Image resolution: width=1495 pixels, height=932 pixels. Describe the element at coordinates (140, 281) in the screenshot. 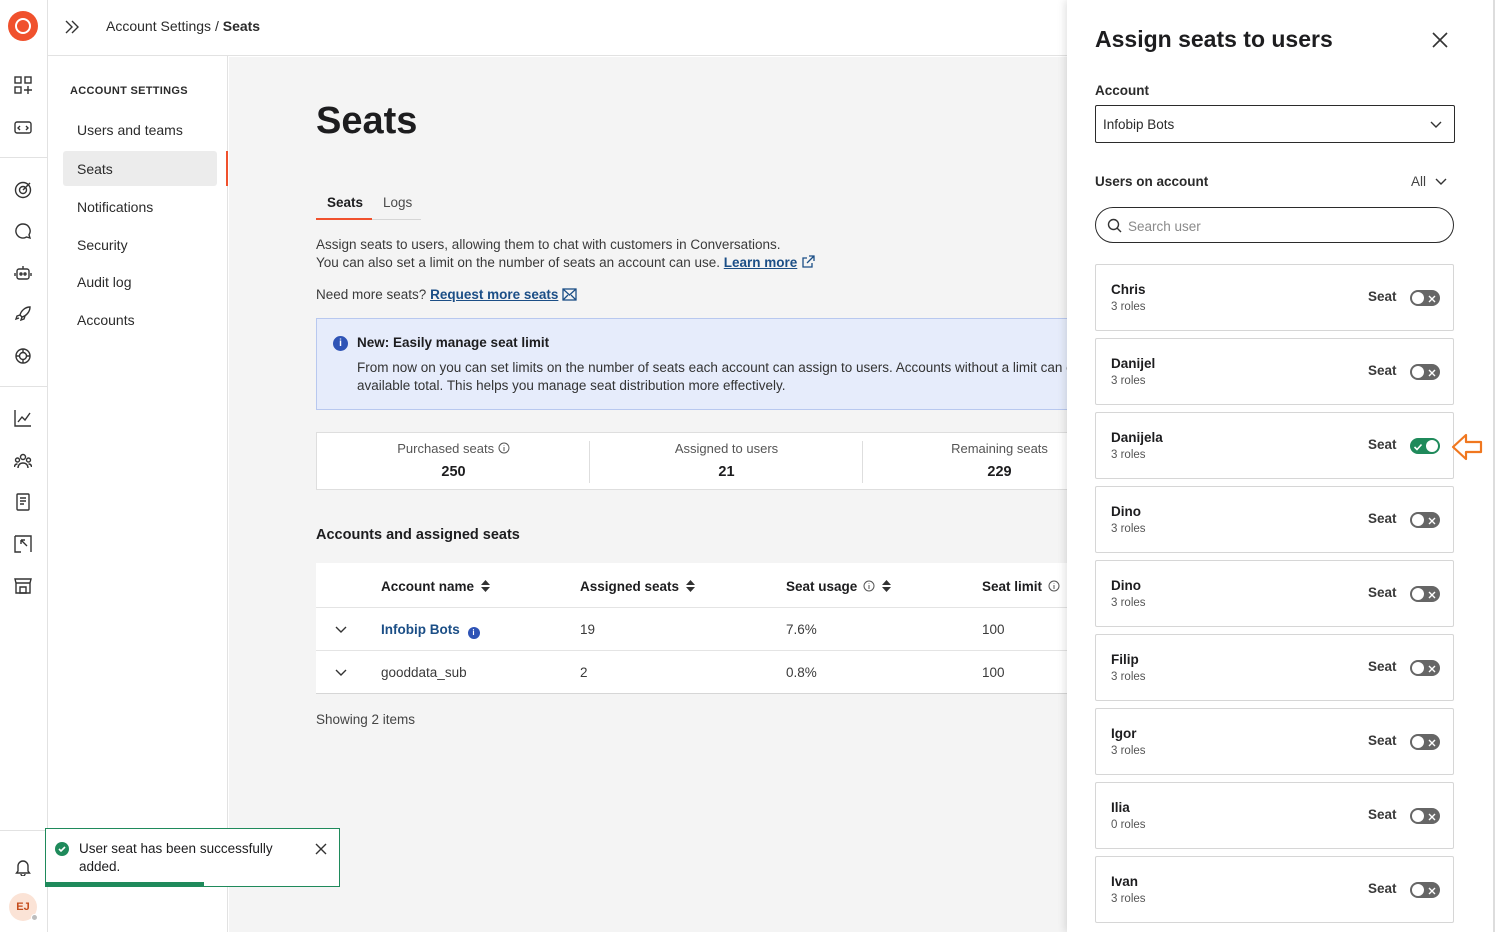

I see `nav-item-audit-log: Audit log` at that location.